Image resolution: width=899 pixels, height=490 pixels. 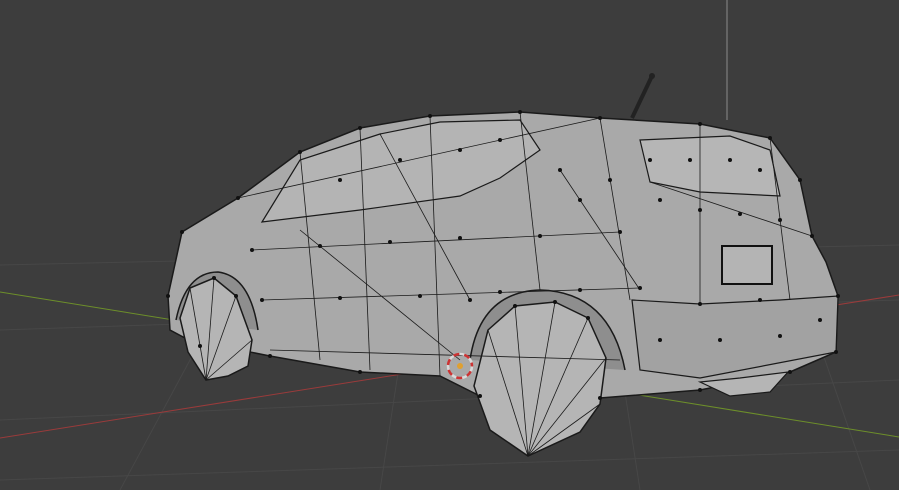 I want to click on antenna-tip, so click(x=652, y=76).